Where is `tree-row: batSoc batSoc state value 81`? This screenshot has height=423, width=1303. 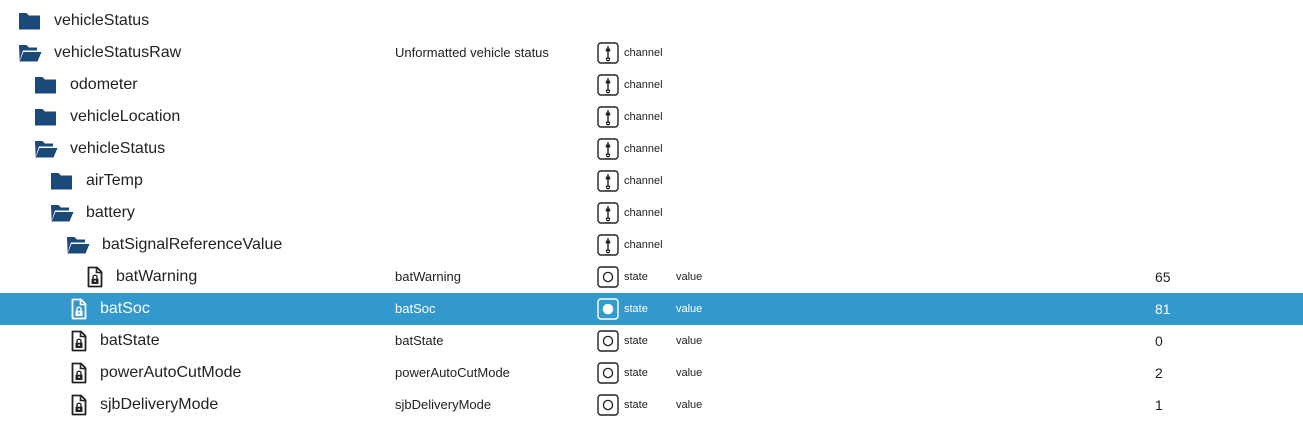
tree-row: batSoc batSoc state value 81 is located at coordinates (651, 309).